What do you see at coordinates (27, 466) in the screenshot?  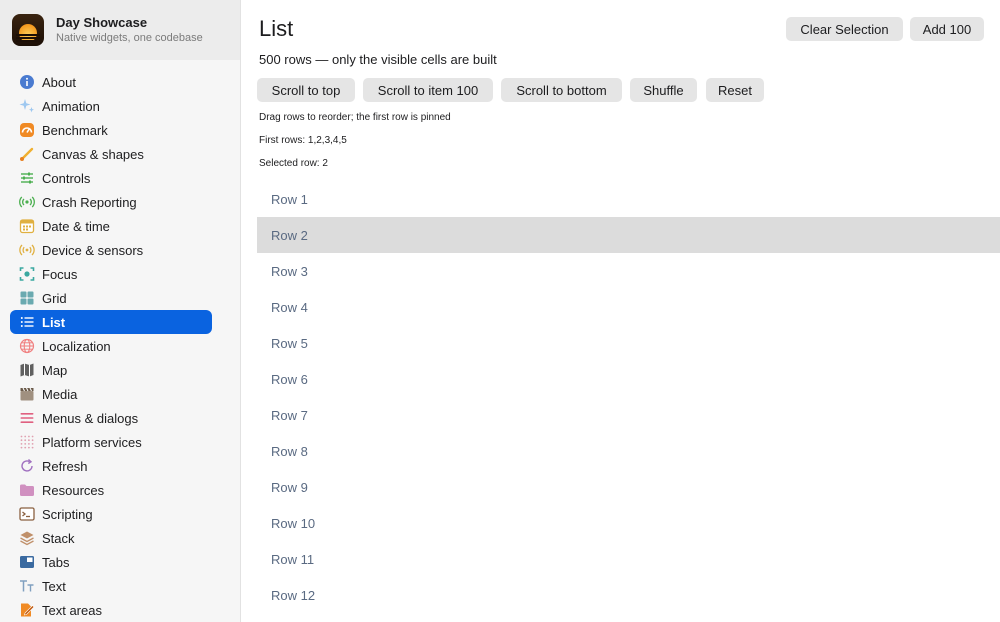 I see `refresh-icon` at bounding box center [27, 466].